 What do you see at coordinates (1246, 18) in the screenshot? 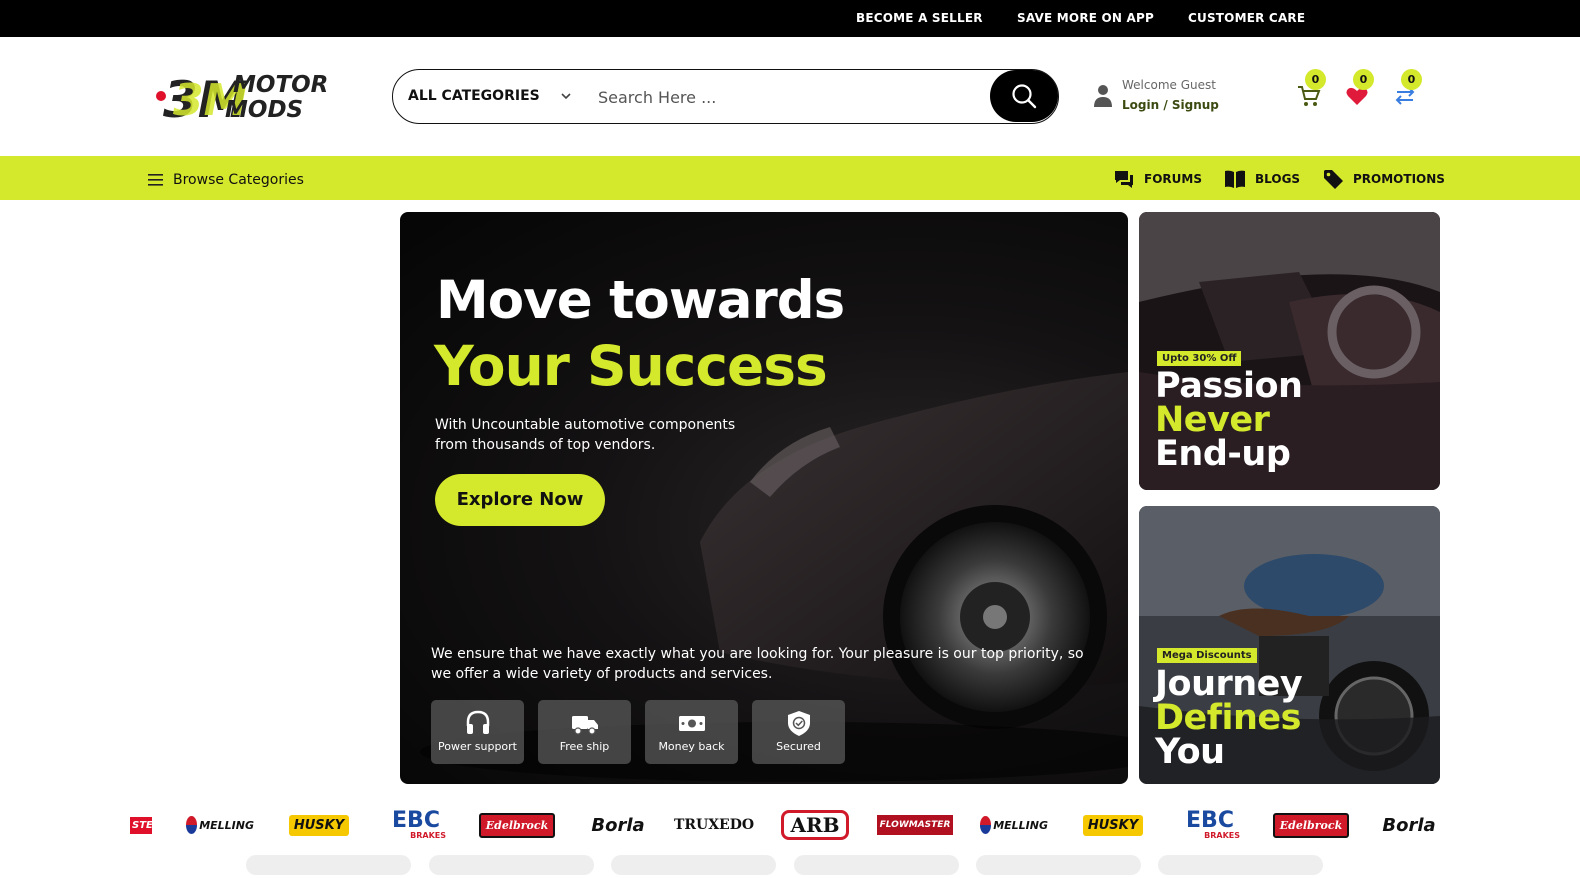
I see `customer-care-link: CUSTOMER CARE` at bounding box center [1246, 18].